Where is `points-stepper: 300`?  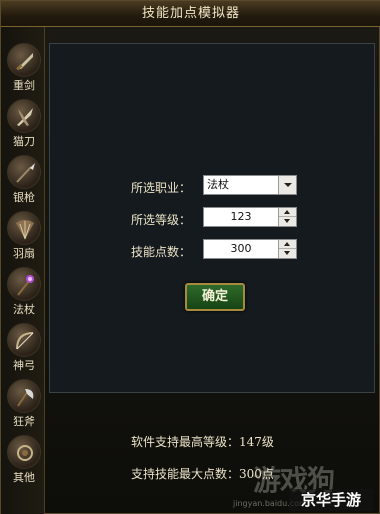 points-stepper: 300 is located at coordinates (250, 249).